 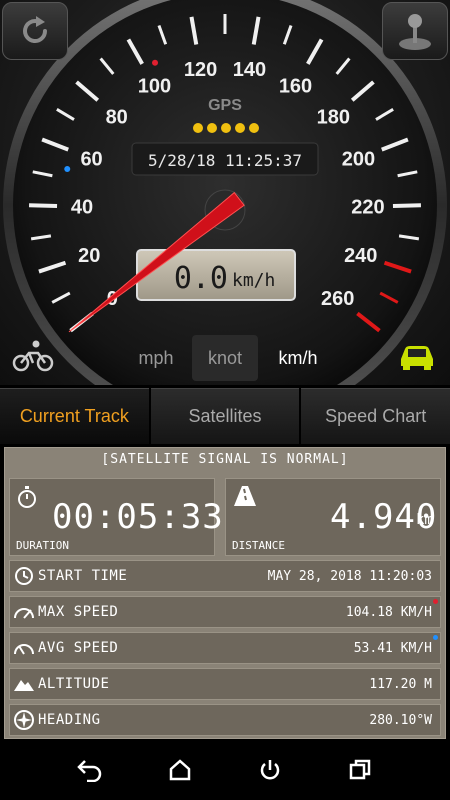 I want to click on power-icon, so click(x=270, y=770).